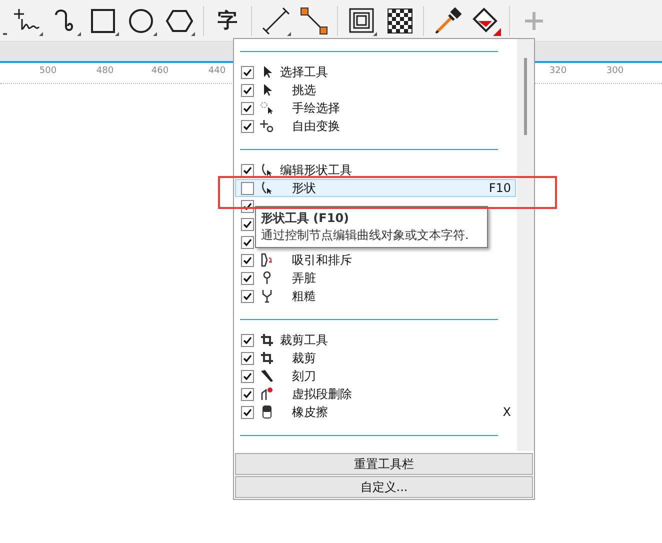 The width and height of the screenshot is (662, 543). What do you see at coordinates (160, 71) in the screenshot?
I see `ruler-label: 460` at bounding box center [160, 71].